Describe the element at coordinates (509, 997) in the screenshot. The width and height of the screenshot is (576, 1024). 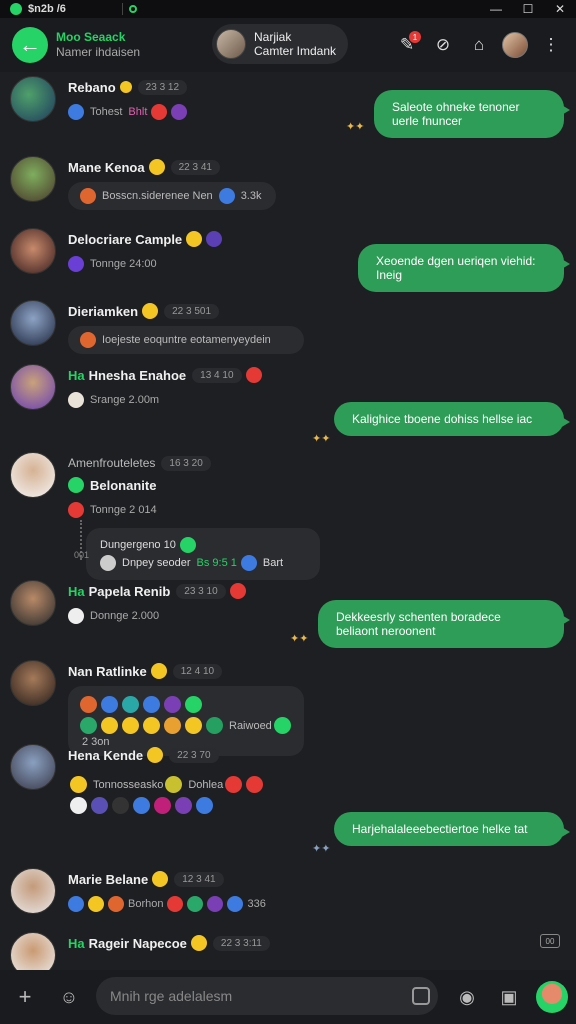
I see `gallery-button: ▣` at that location.